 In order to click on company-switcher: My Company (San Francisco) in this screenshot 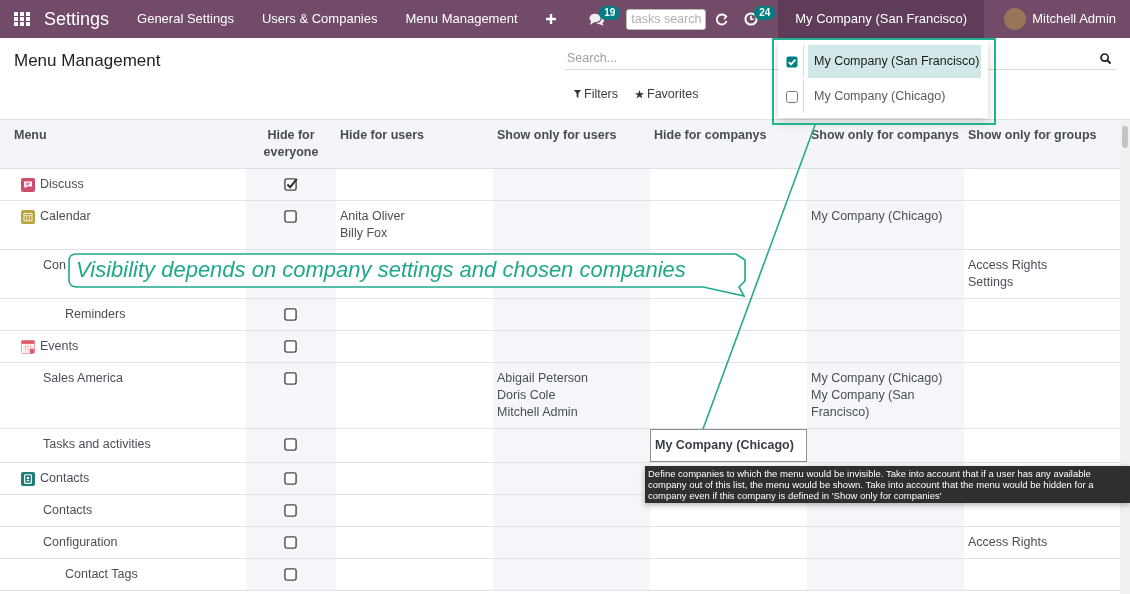, I will do `click(881, 19)`.